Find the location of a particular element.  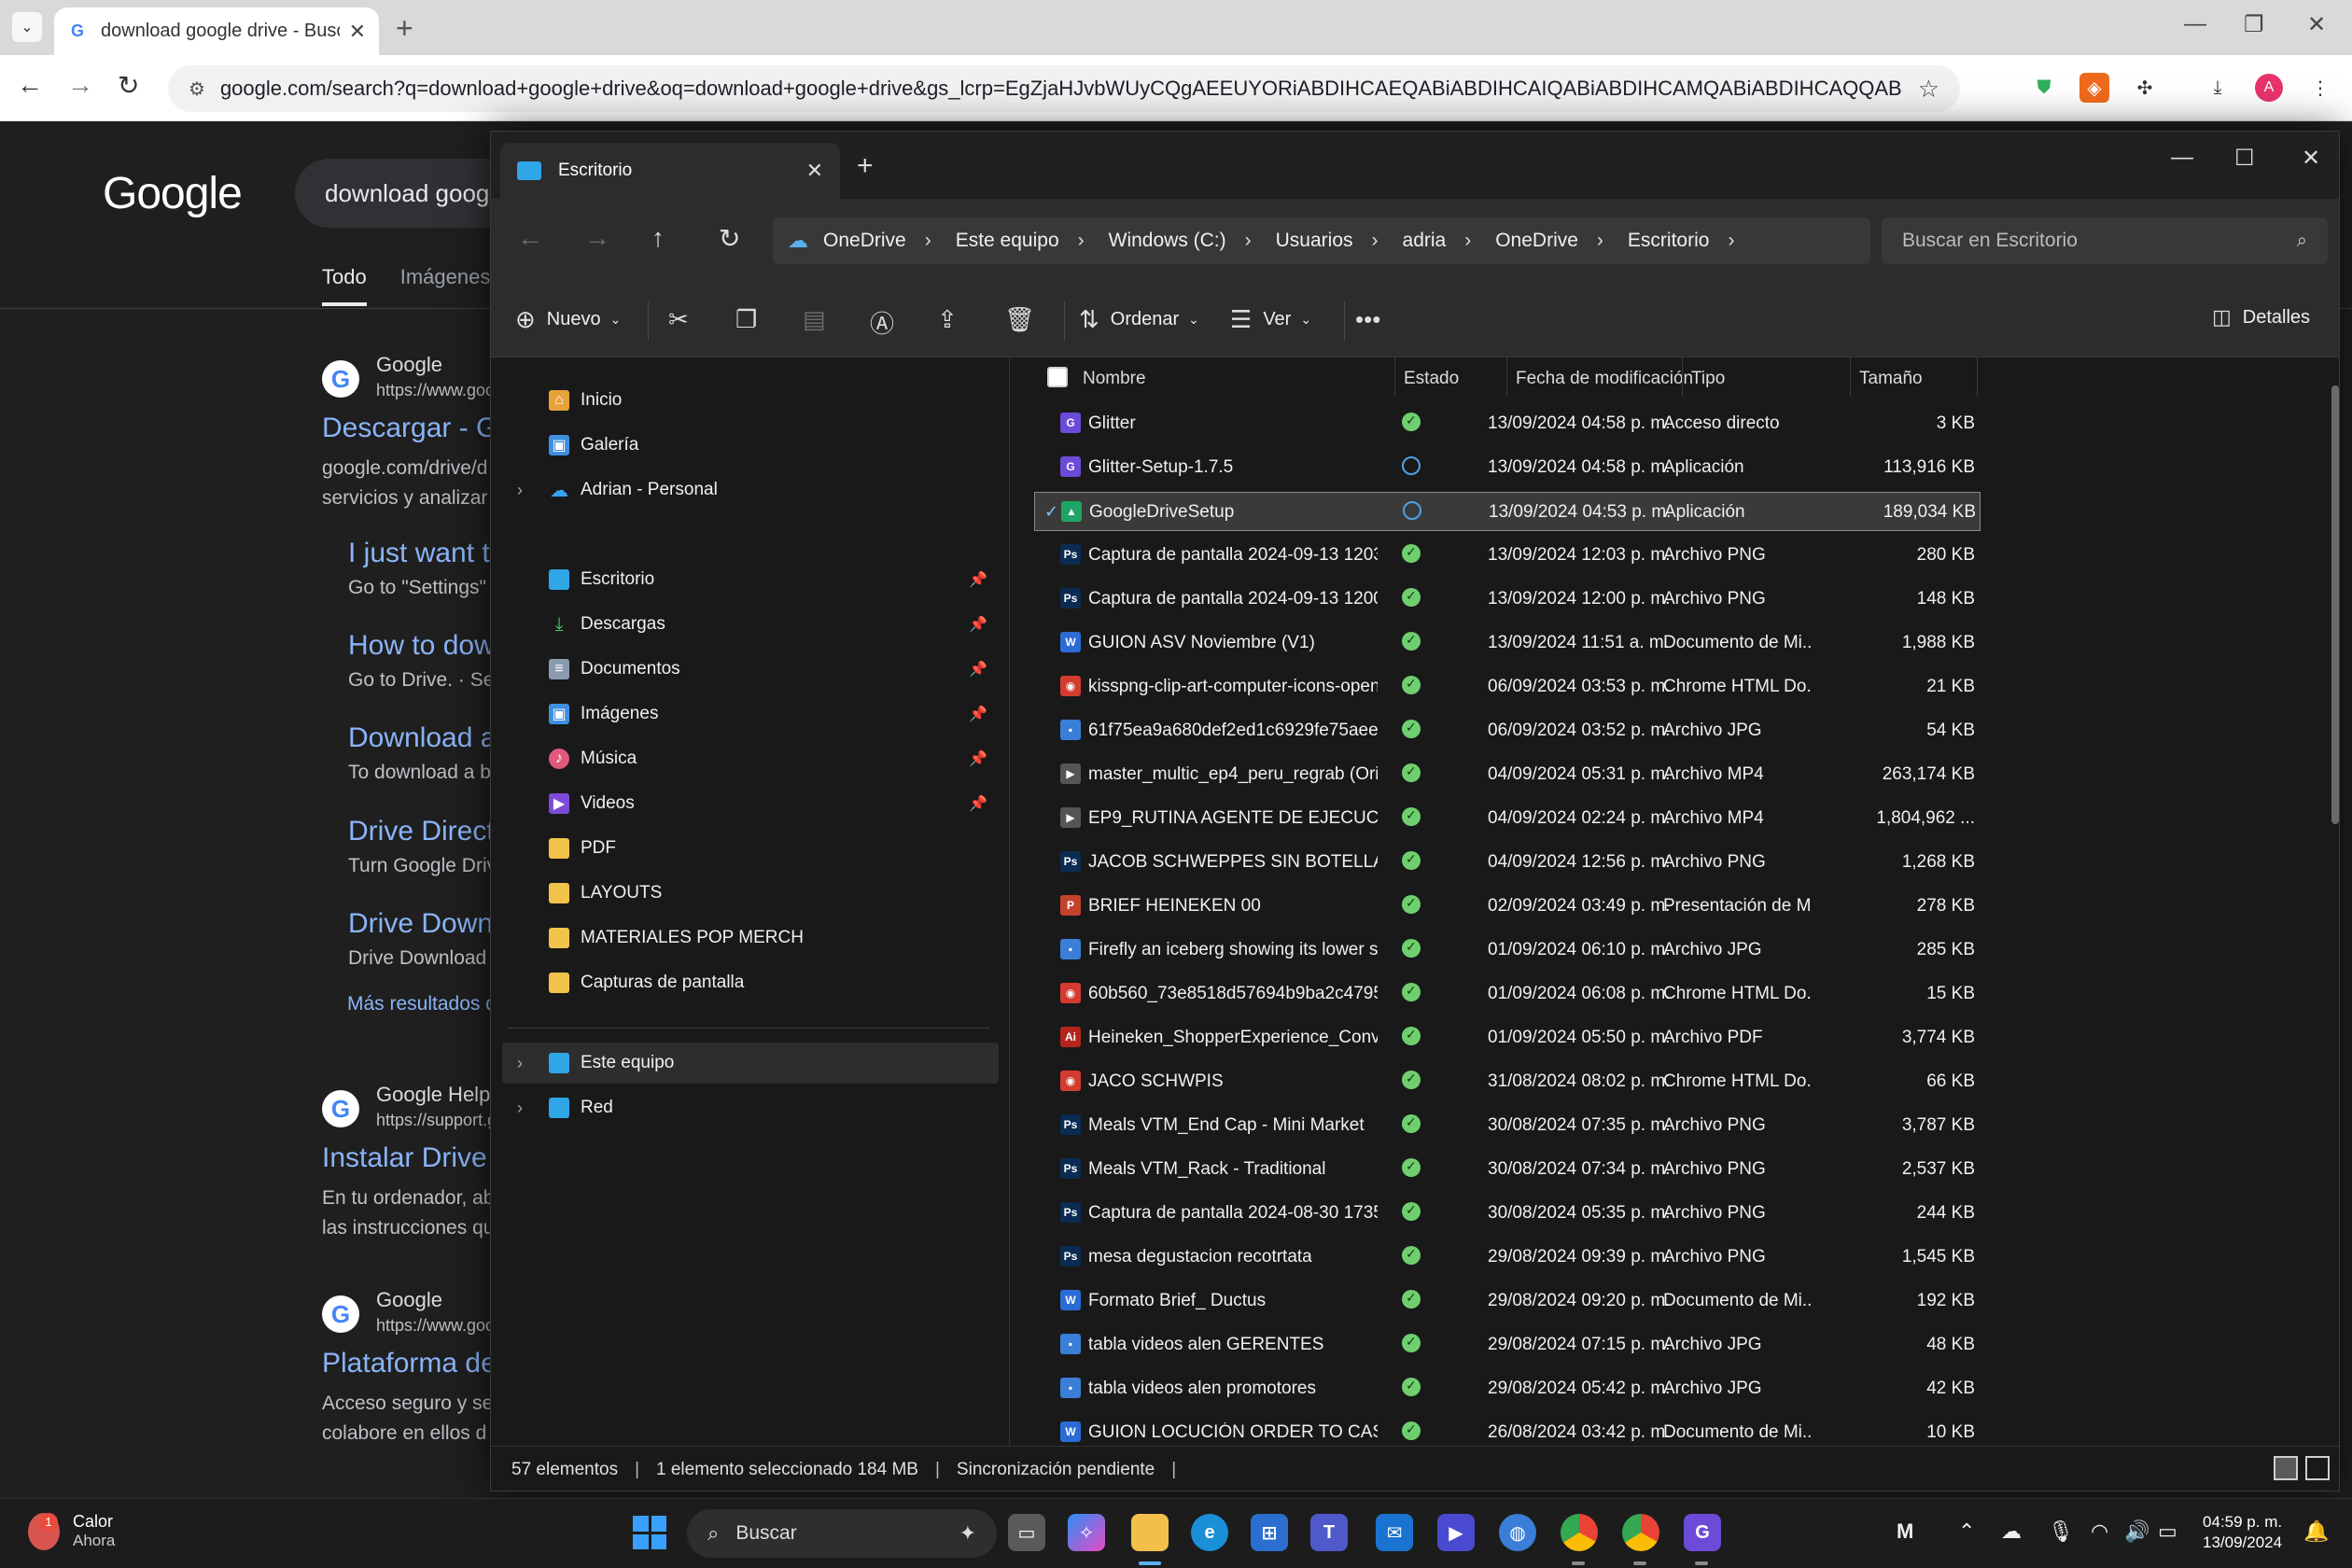

row-checkbox: ✓ is located at coordinates (1051, 512).